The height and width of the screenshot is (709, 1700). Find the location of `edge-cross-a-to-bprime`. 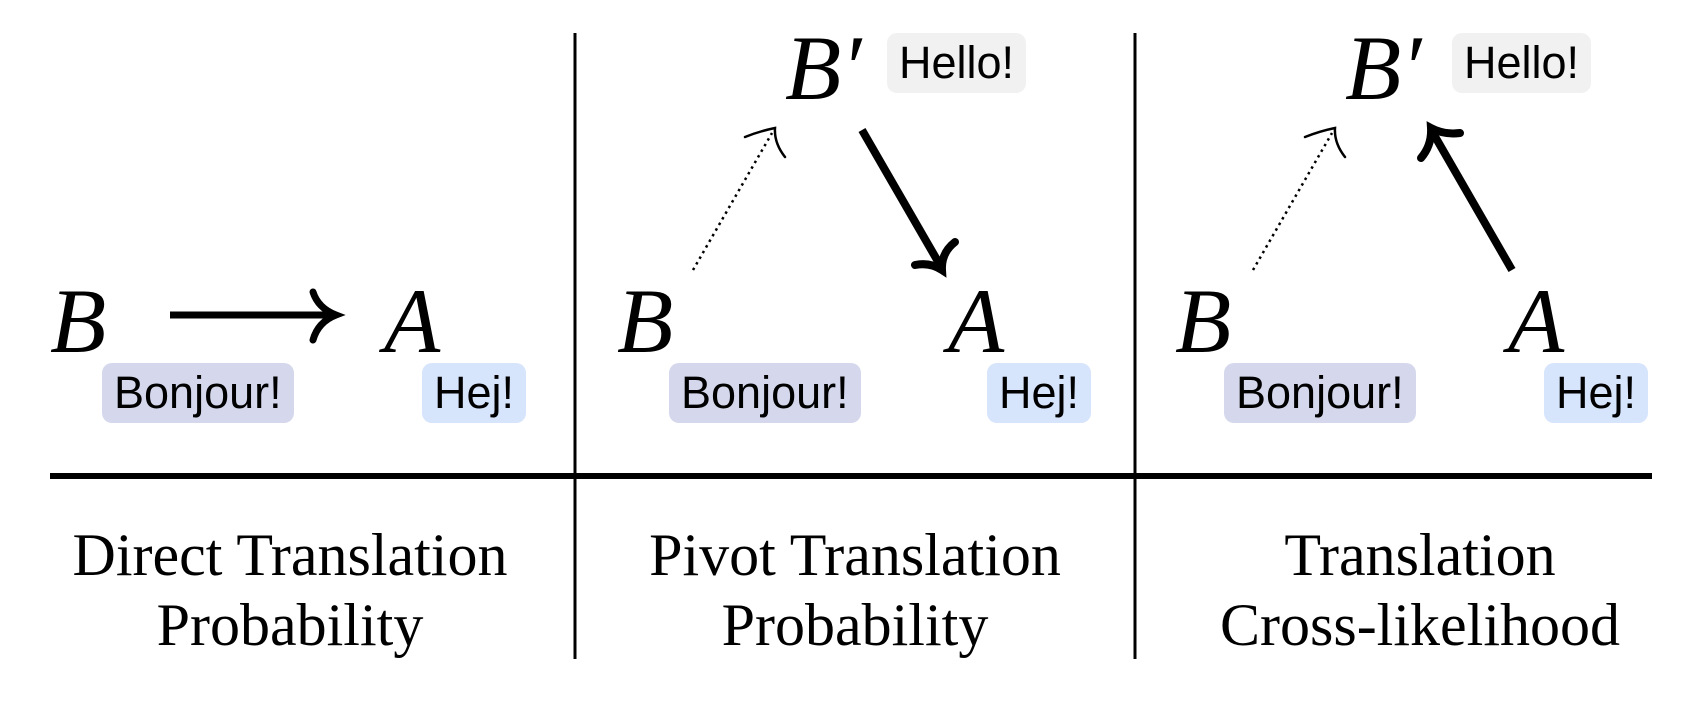

edge-cross-a-to-bprime is located at coordinates (1466, 196).